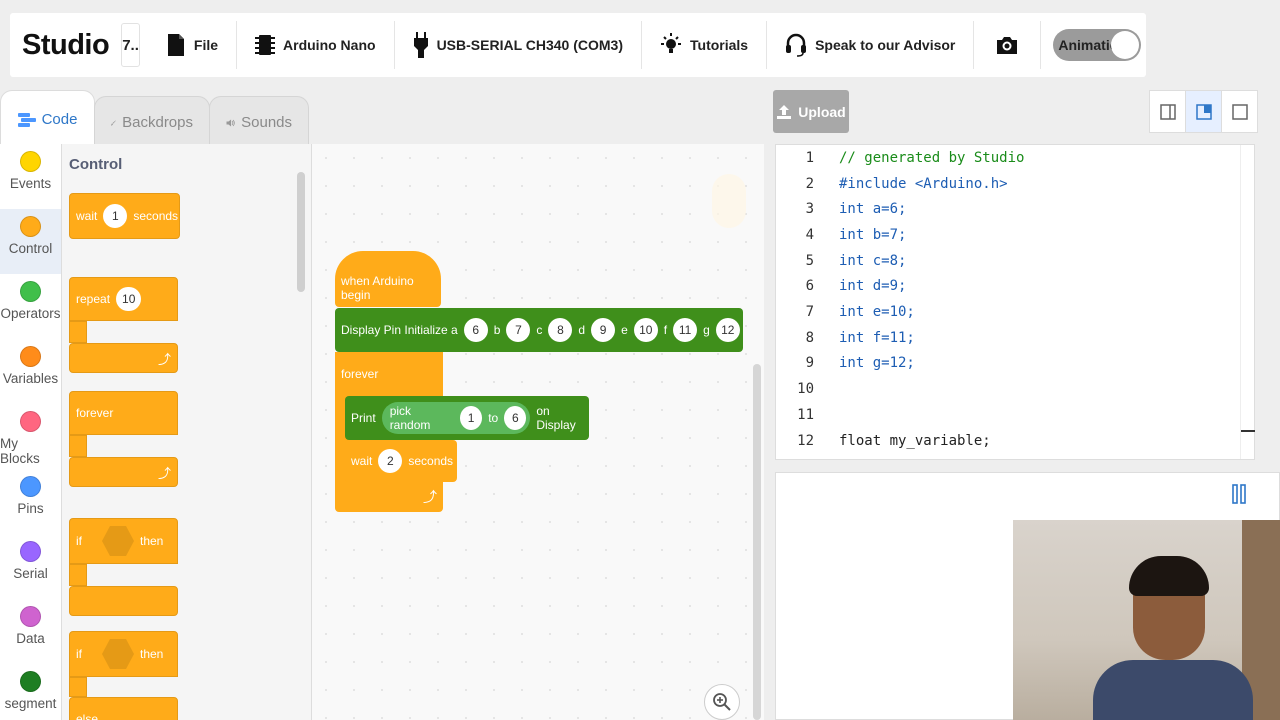  I want to click on print-label: Print, so click(363, 418).